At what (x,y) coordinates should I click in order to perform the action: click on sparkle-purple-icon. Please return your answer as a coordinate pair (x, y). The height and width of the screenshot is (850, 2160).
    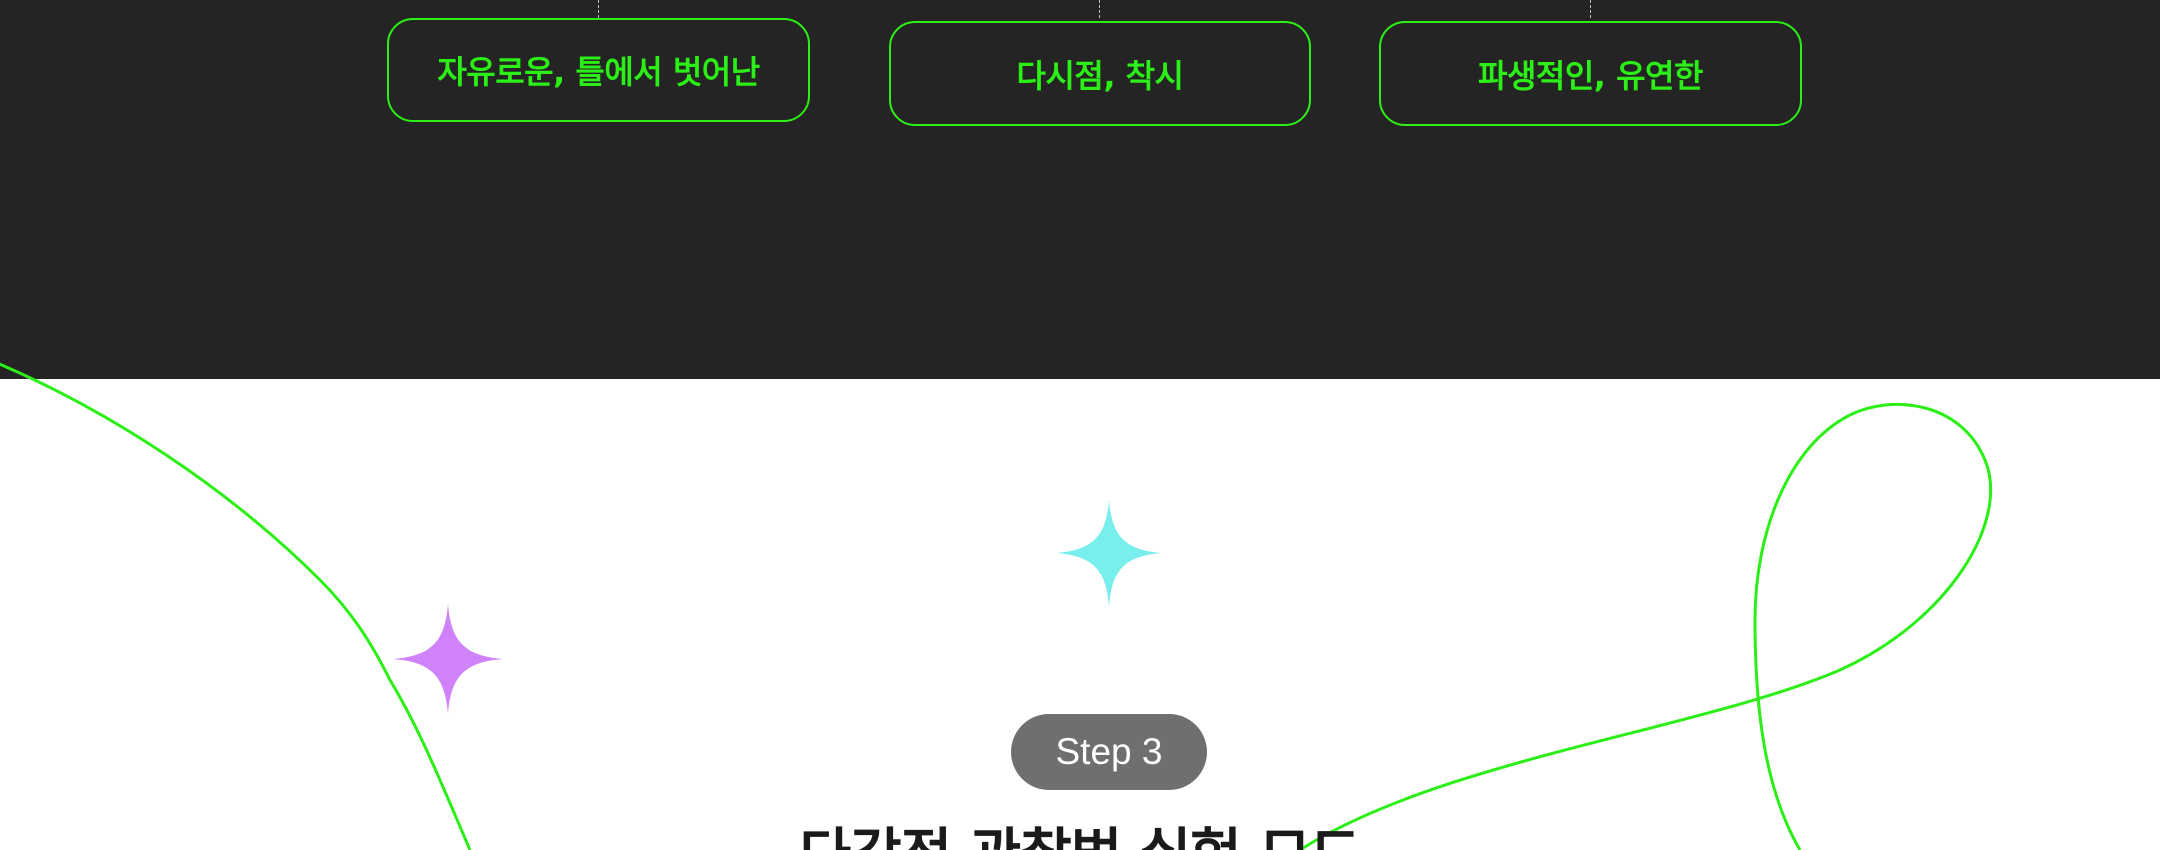
    Looking at the image, I should click on (448, 659).